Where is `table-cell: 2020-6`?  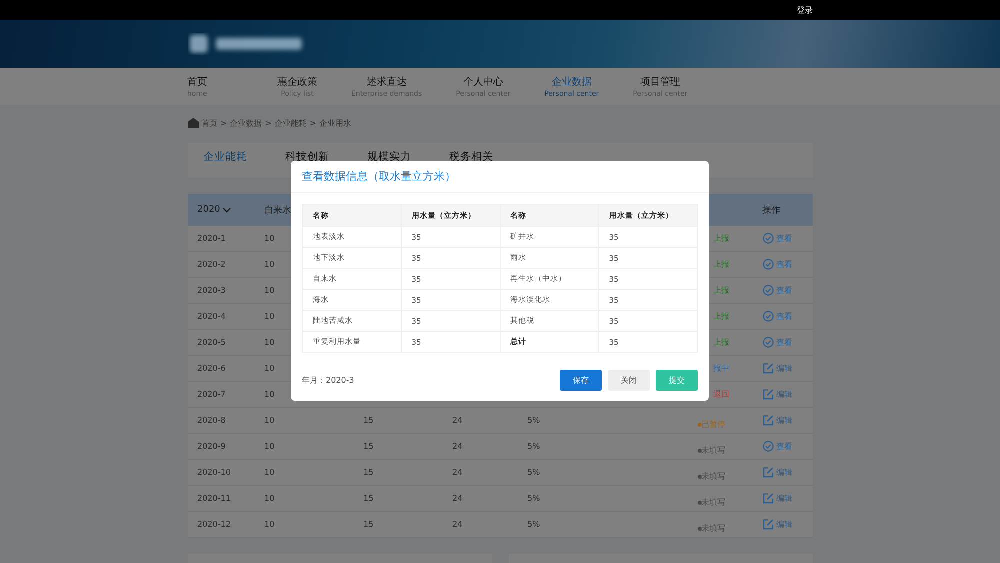 table-cell: 2020-6 is located at coordinates (212, 368).